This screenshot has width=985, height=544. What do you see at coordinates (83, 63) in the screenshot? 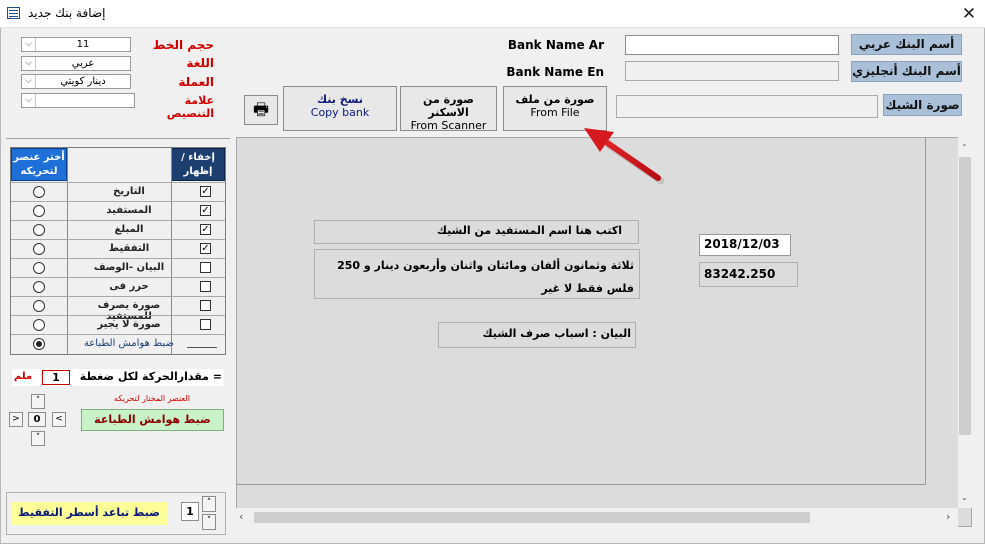
I see `language-value: عربي` at bounding box center [83, 63].